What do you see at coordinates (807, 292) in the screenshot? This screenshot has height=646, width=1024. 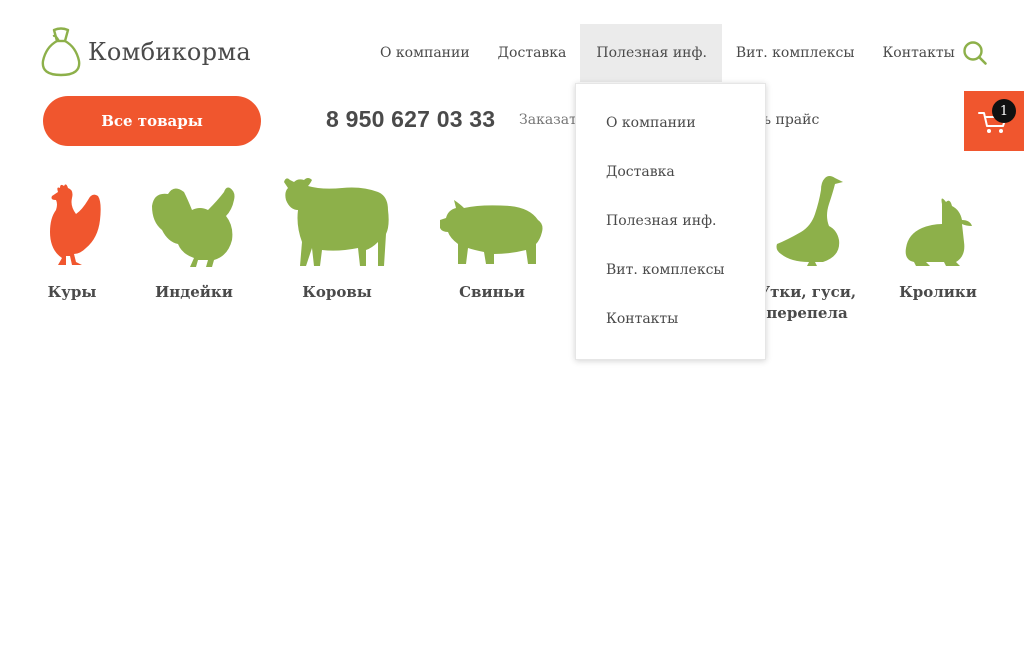 I see `category-label-line-1: Утки, гуси,` at bounding box center [807, 292].